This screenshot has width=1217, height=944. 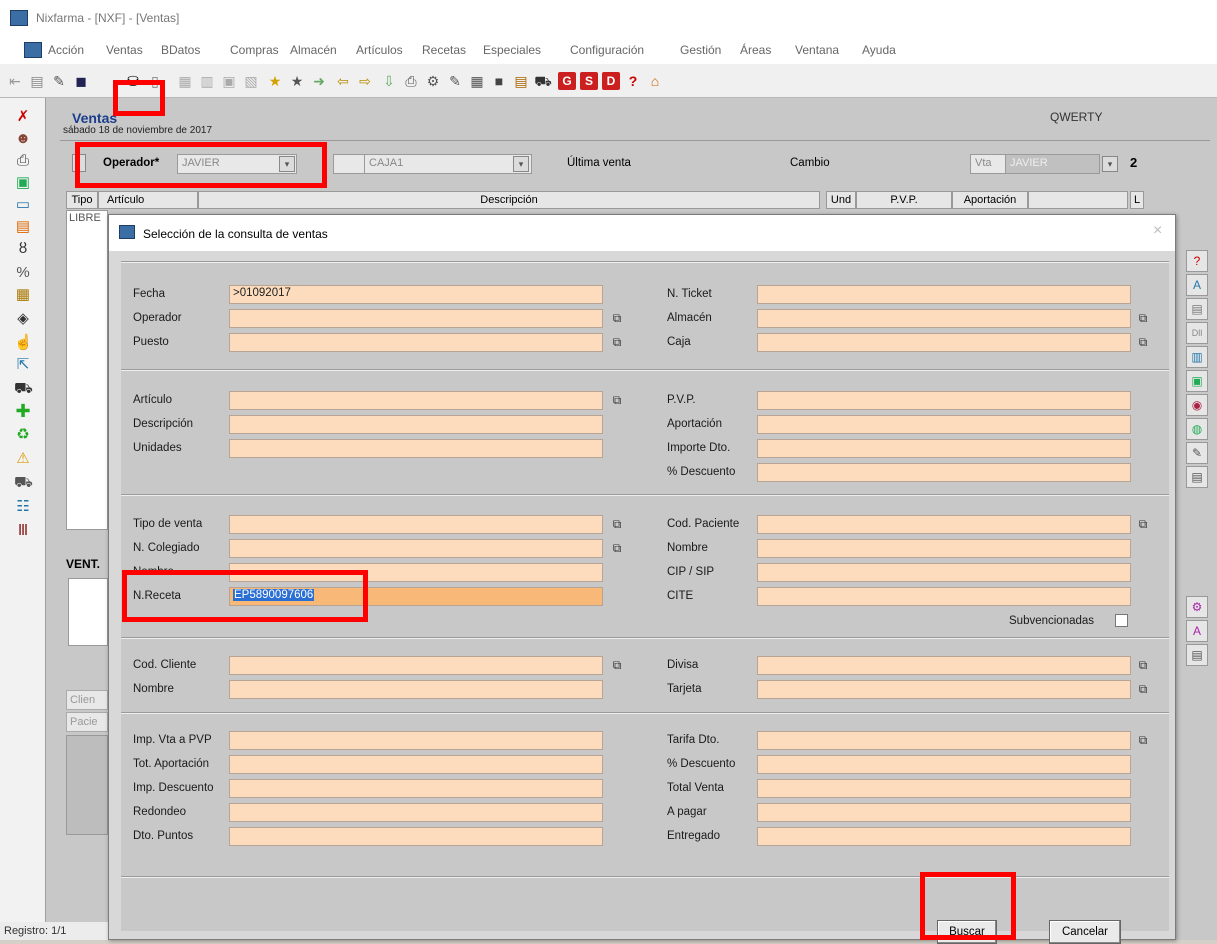 I want to click on menu-recetas: Recetas, so click(x=444, y=50).